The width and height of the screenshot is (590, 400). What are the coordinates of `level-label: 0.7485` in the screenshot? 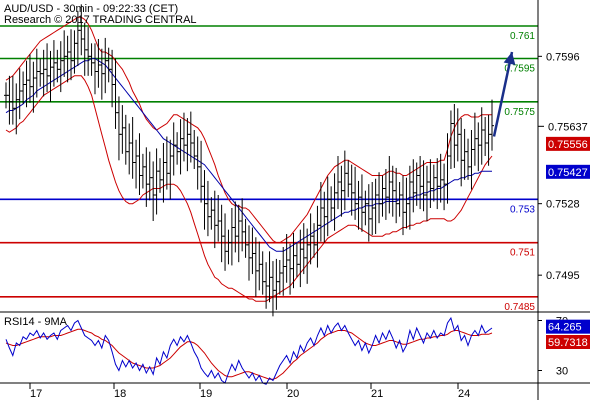 It's located at (519, 307).